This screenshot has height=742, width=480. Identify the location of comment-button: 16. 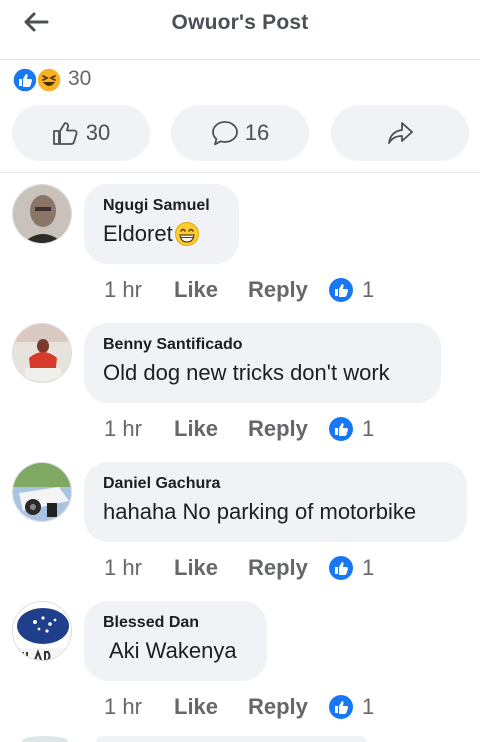
(240, 133).